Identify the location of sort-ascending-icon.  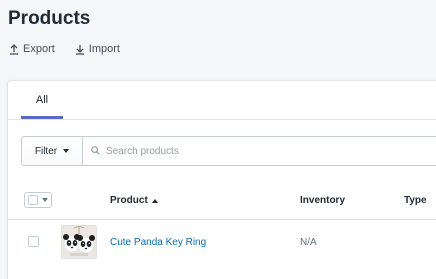
(154, 200).